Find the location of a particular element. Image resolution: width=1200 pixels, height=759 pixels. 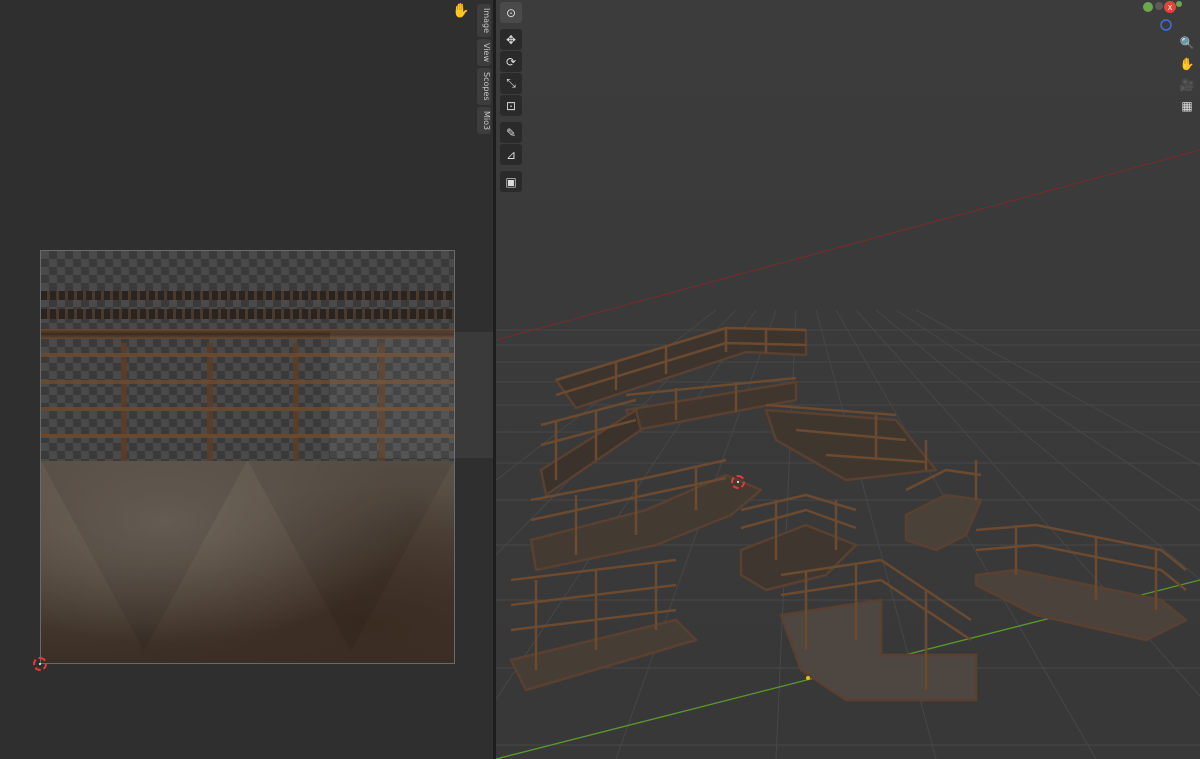

tab-image: Image is located at coordinates (484, 21).